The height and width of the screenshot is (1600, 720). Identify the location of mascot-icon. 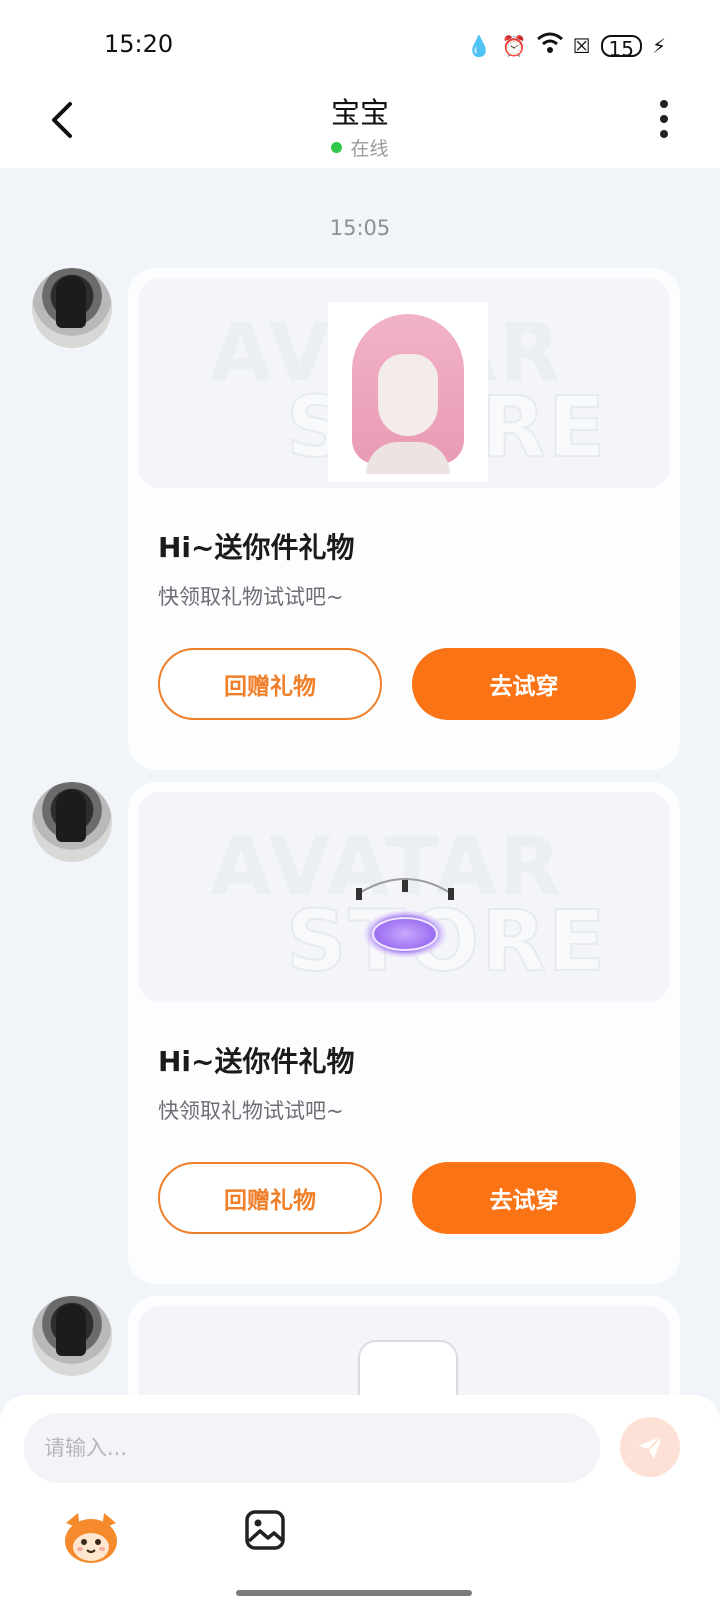
(91, 1538).